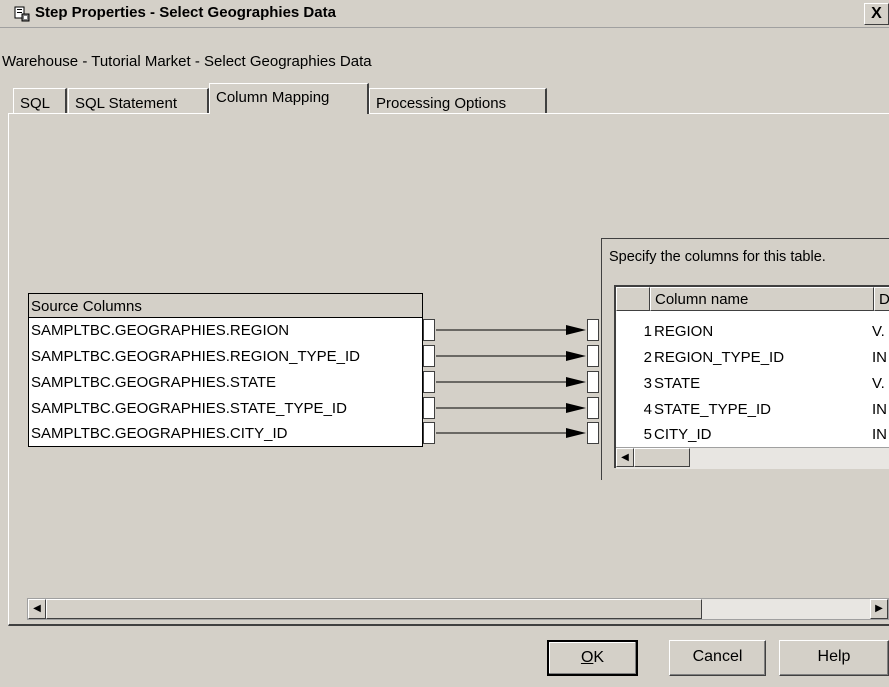  What do you see at coordinates (881, 299) in the screenshot?
I see `data-type-header: D` at bounding box center [881, 299].